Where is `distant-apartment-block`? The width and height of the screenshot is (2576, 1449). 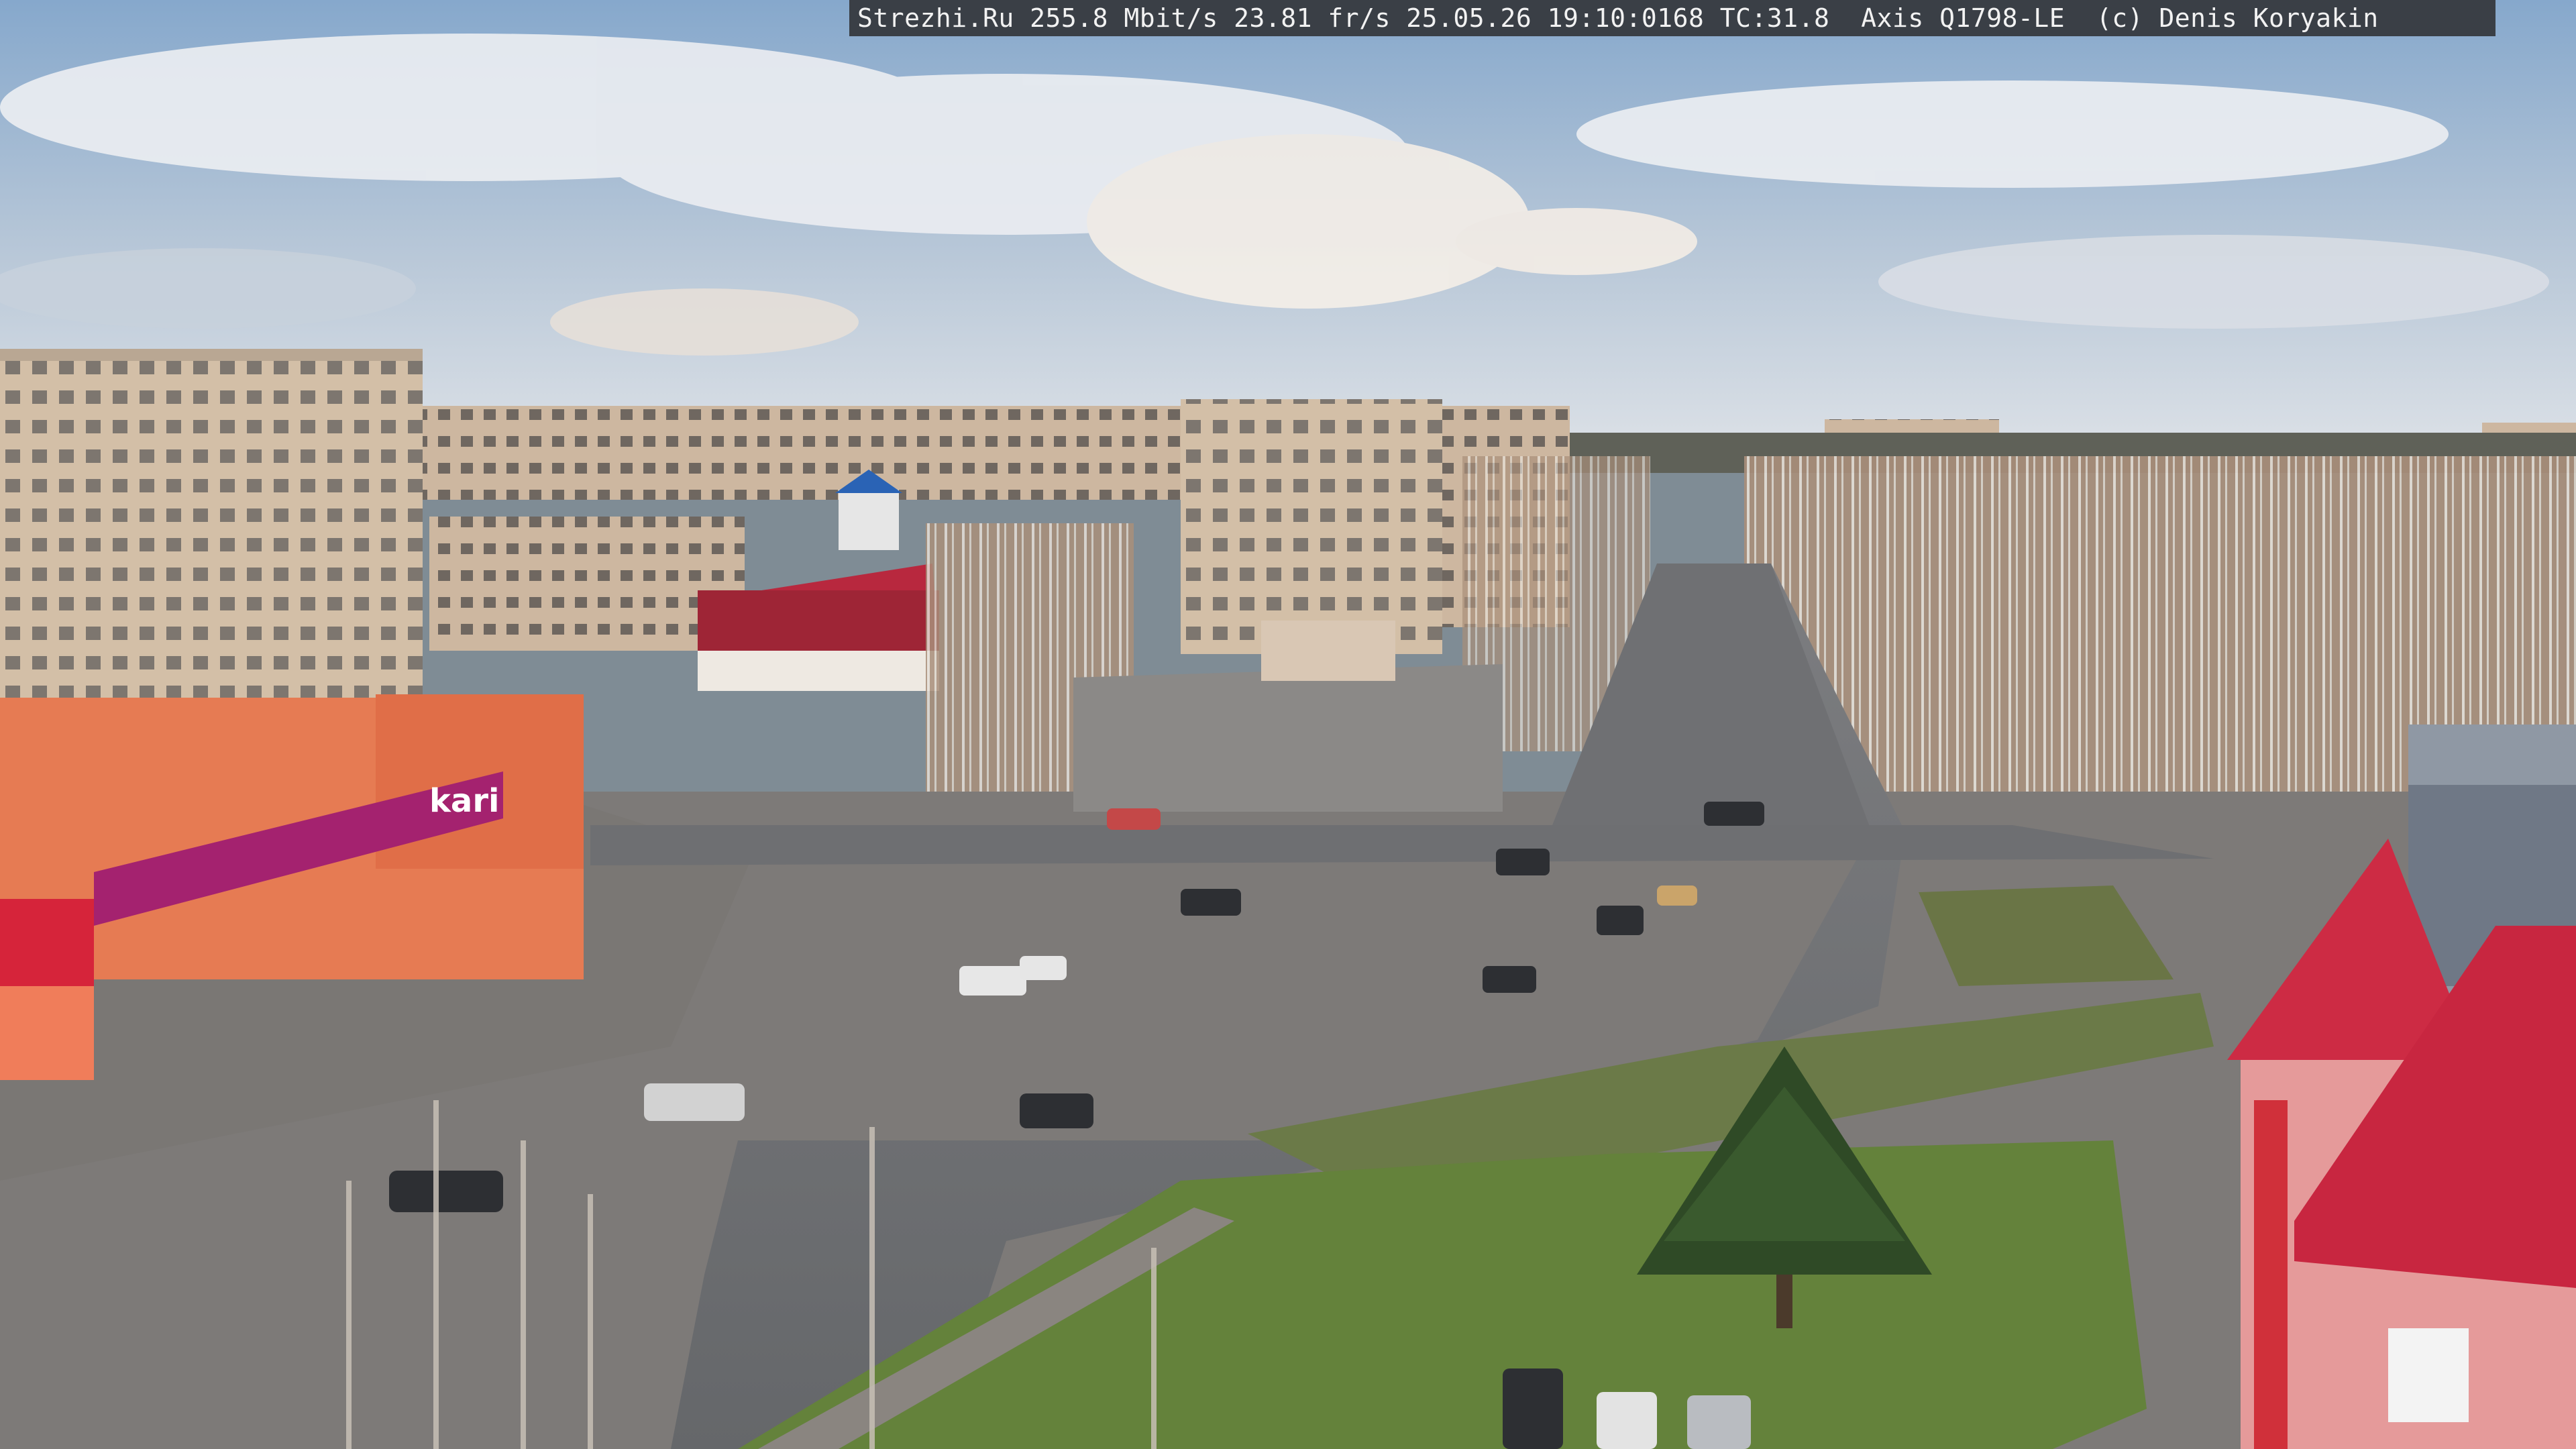 distant-apartment-block is located at coordinates (801, 453).